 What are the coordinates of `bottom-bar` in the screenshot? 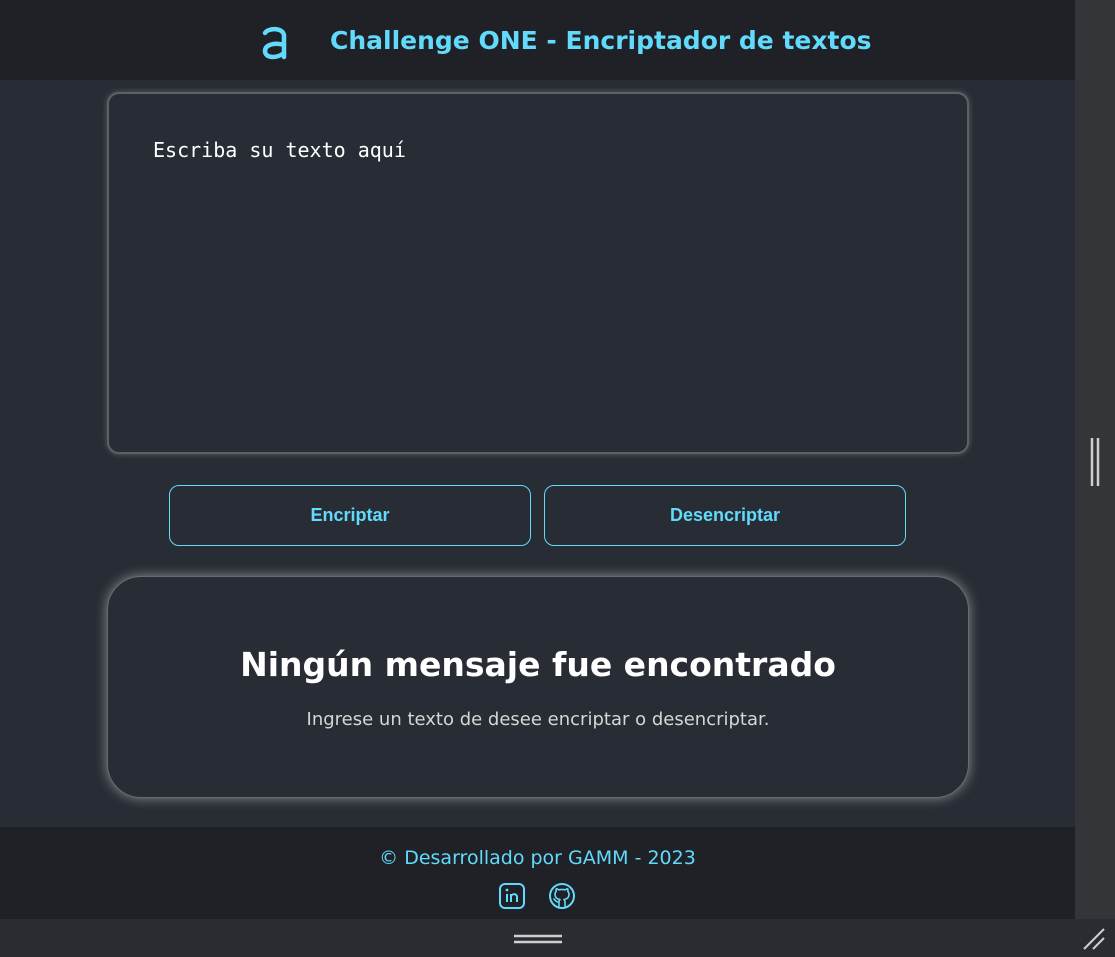 It's located at (557, 938).